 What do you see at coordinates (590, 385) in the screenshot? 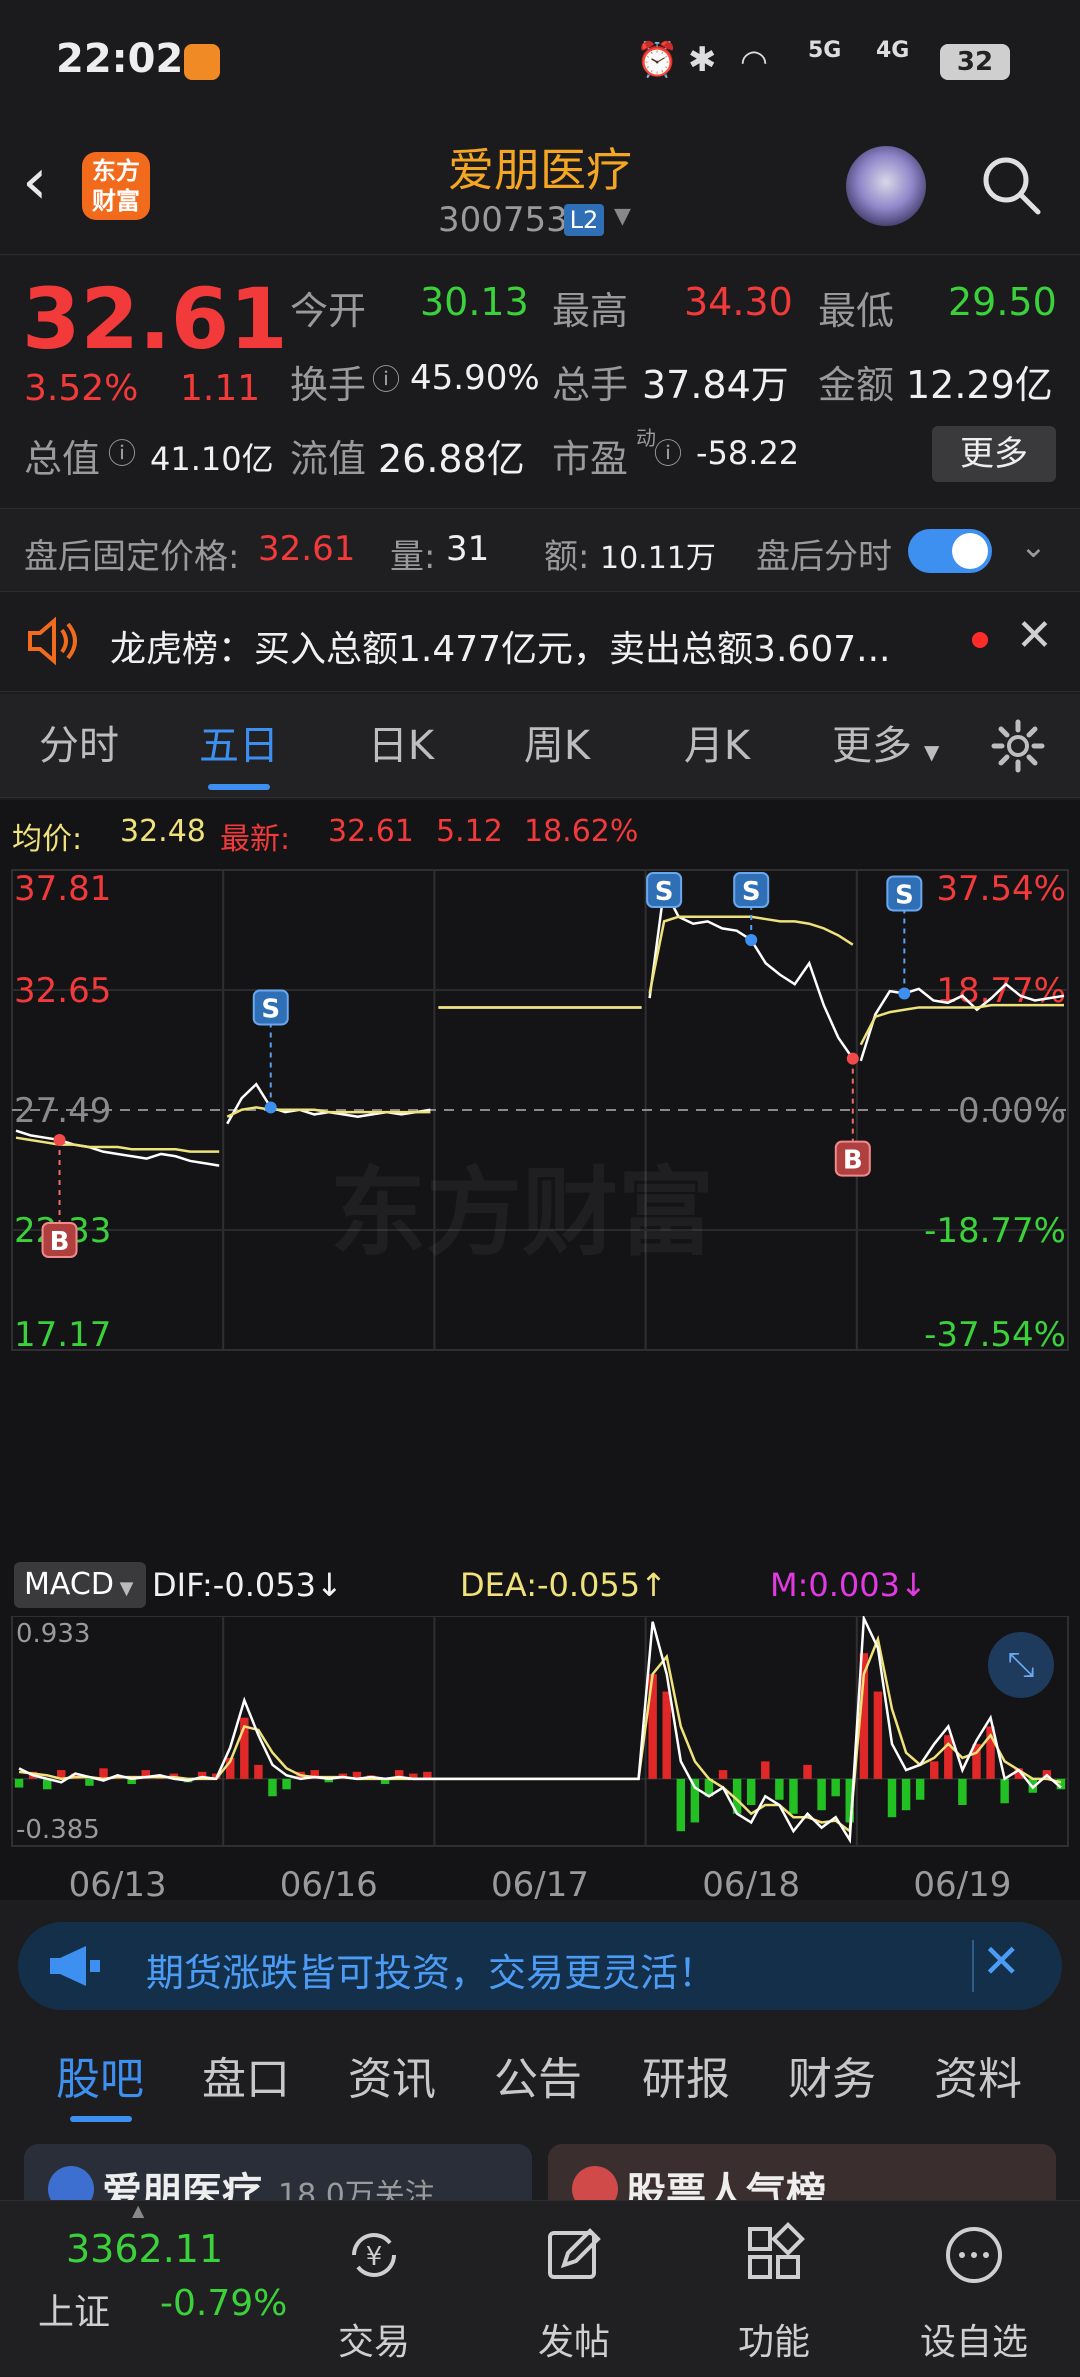
I see `volume-label: 总手` at bounding box center [590, 385].